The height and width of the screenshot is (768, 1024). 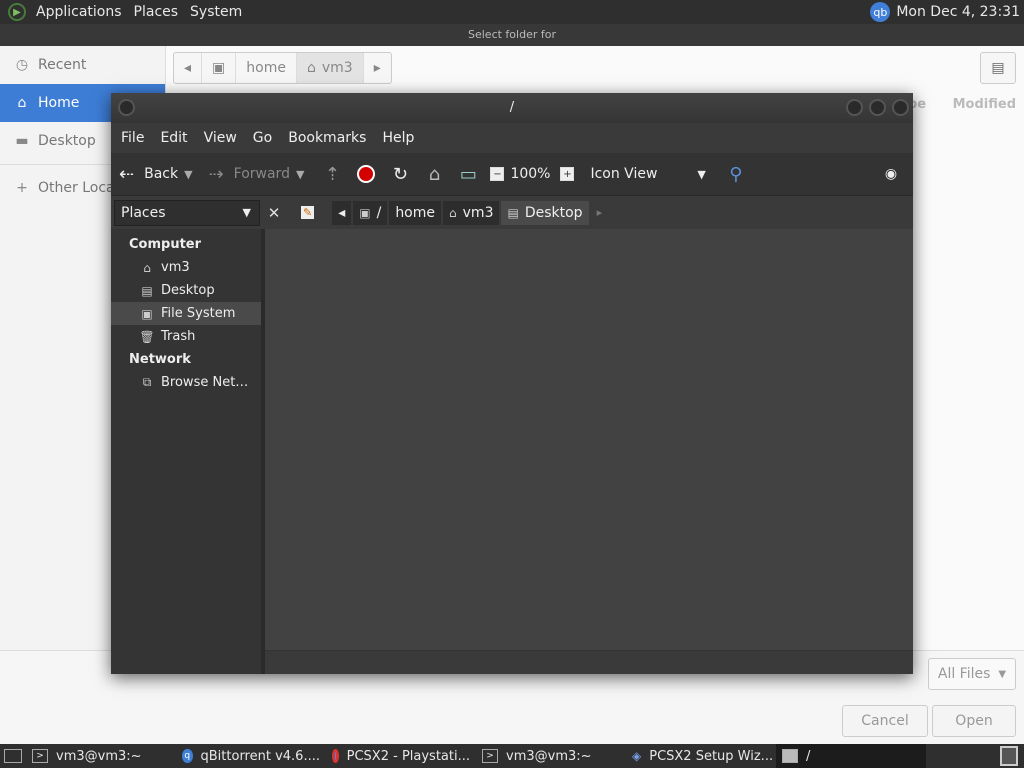 I want to click on sidebar-item-file-system: ▣ File System, so click(x=186, y=313).